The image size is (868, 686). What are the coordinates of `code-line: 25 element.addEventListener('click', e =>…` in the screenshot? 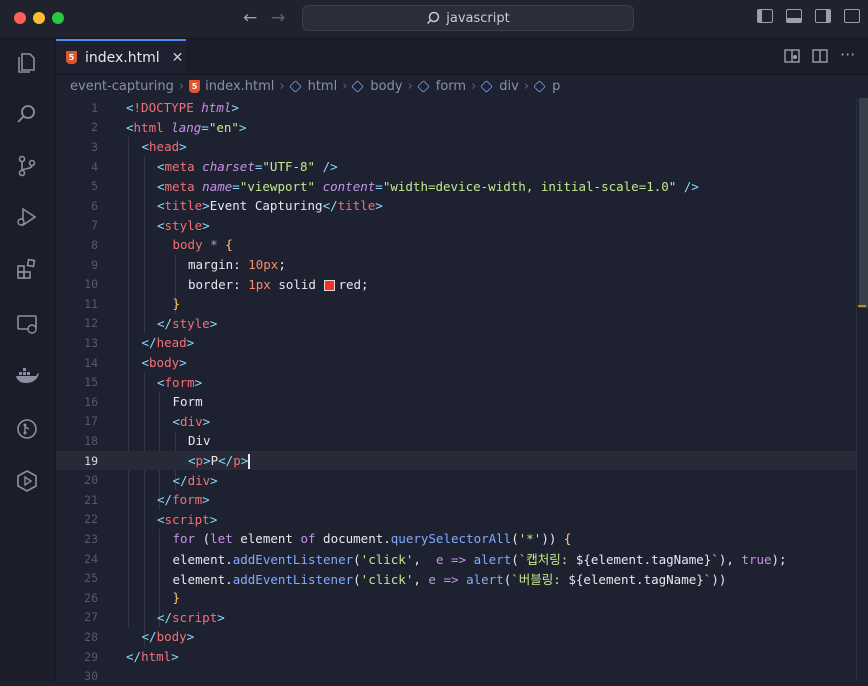 It's located at (456, 578).